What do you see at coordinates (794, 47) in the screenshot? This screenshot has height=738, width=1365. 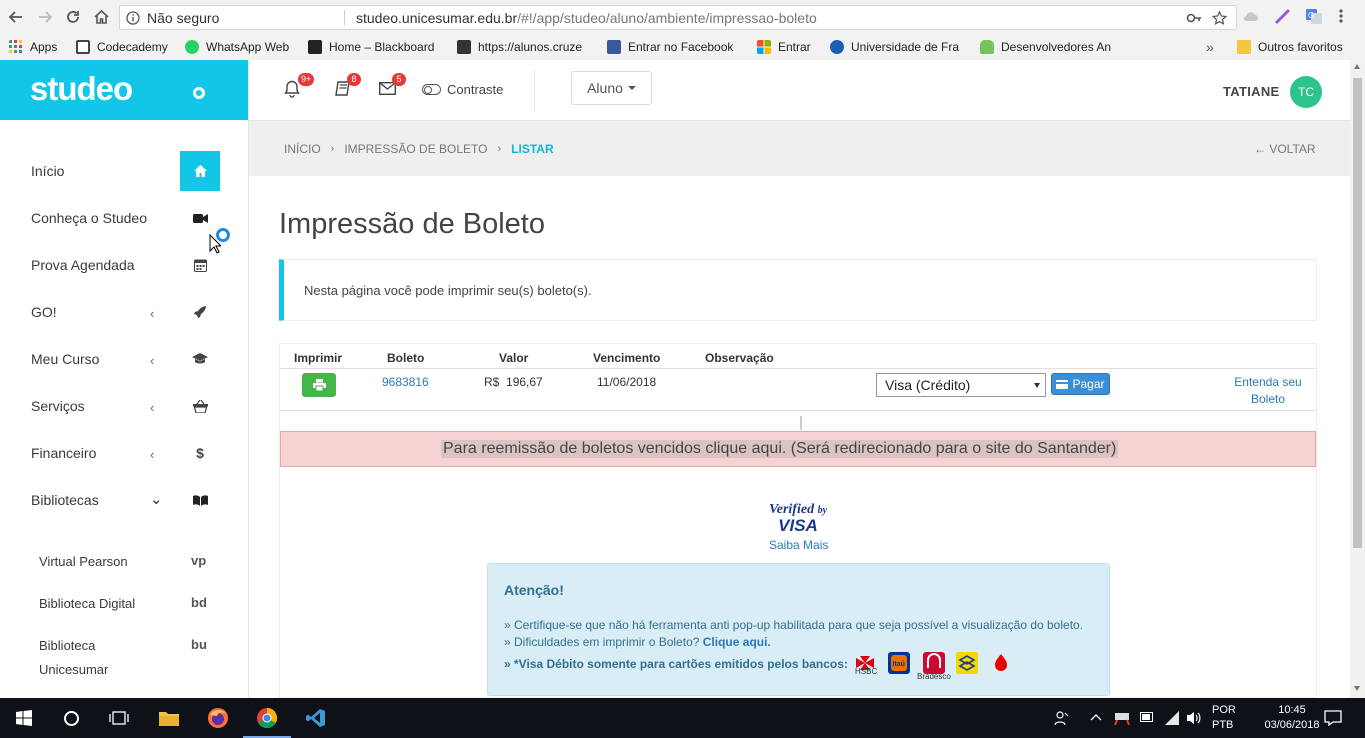 I see `bookmark-label: Entrar` at bounding box center [794, 47].